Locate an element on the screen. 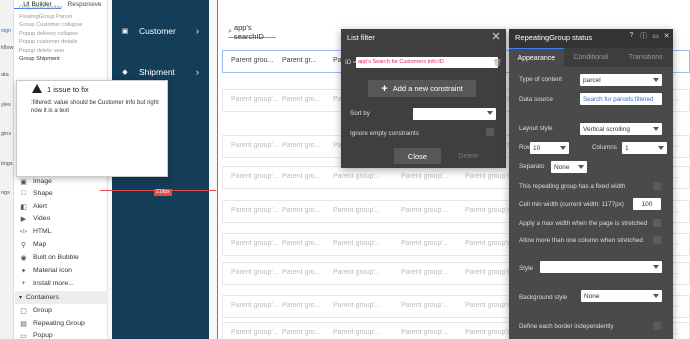 The image size is (690, 339). close-icon is located at coordinates (496, 36).